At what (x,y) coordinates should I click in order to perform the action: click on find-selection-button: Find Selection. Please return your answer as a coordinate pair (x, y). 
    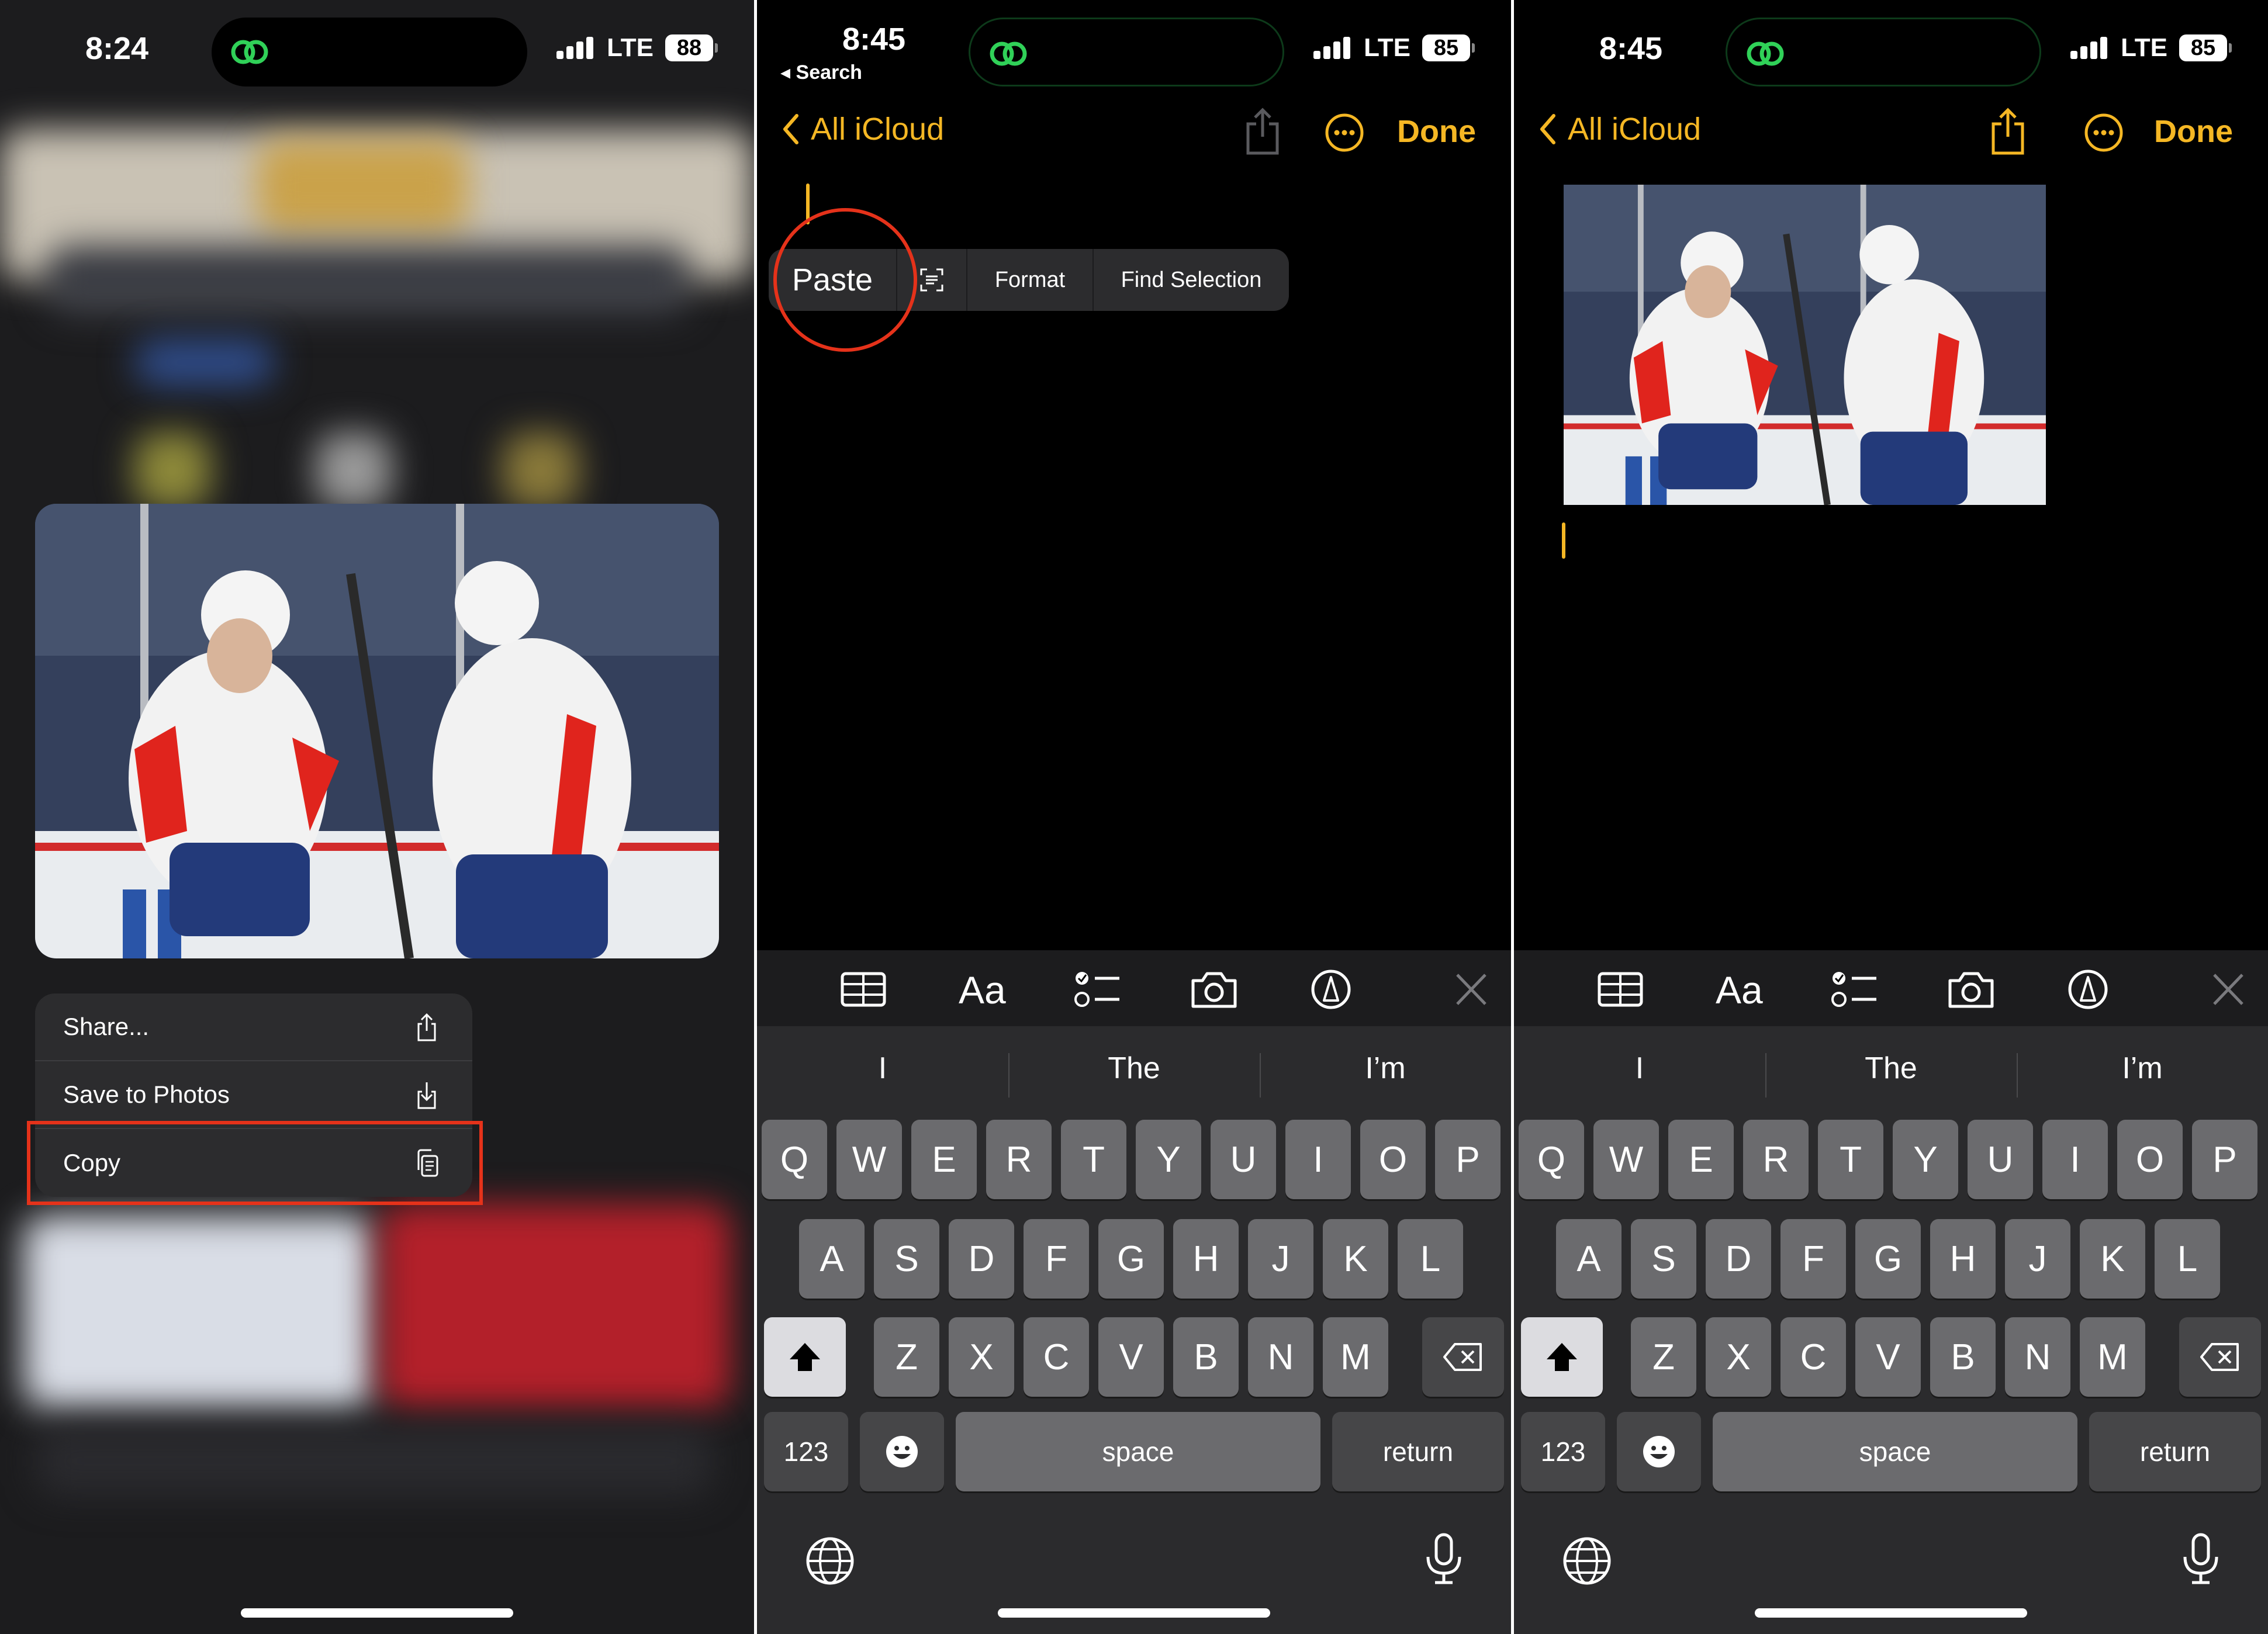
    Looking at the image, I should click on (1191, 280).